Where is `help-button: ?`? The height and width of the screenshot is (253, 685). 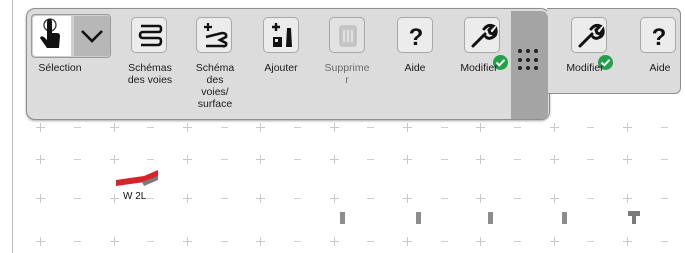 help-button: ? is located at coordinates (415, 35).